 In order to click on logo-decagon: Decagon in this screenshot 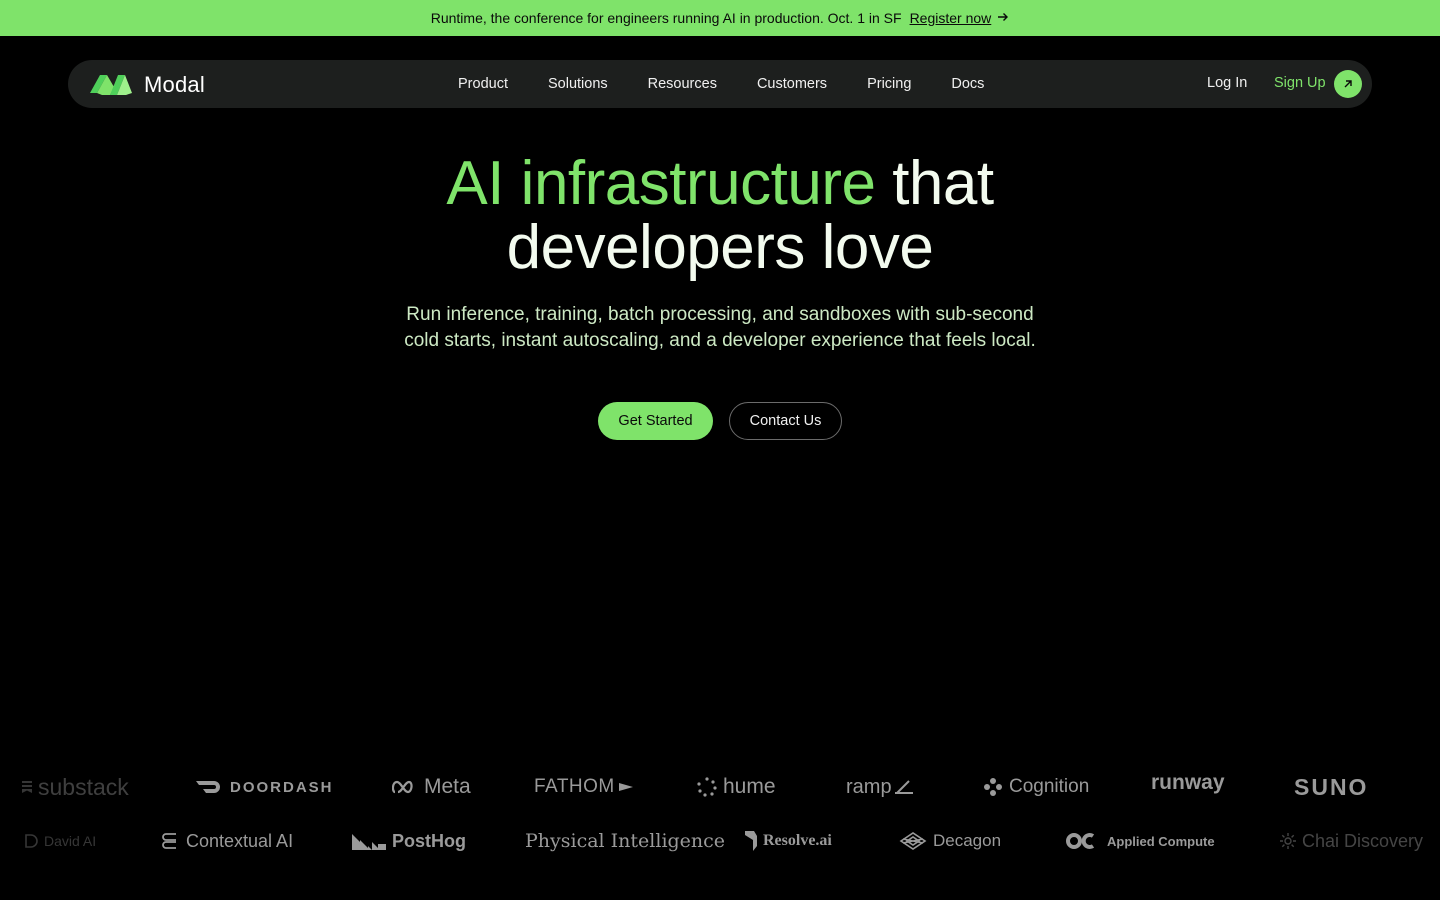, I will do `click(950, 841)`.